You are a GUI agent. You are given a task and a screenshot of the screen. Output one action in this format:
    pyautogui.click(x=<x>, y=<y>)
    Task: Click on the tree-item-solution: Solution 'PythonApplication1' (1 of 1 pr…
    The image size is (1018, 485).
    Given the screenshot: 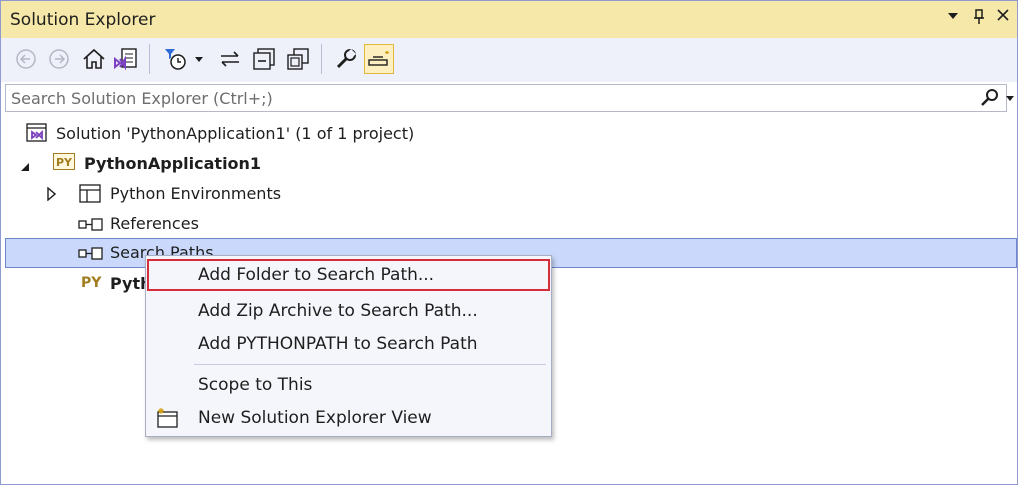 What is the action you would take?
    pyautogui.click(x=511, y=134)
    